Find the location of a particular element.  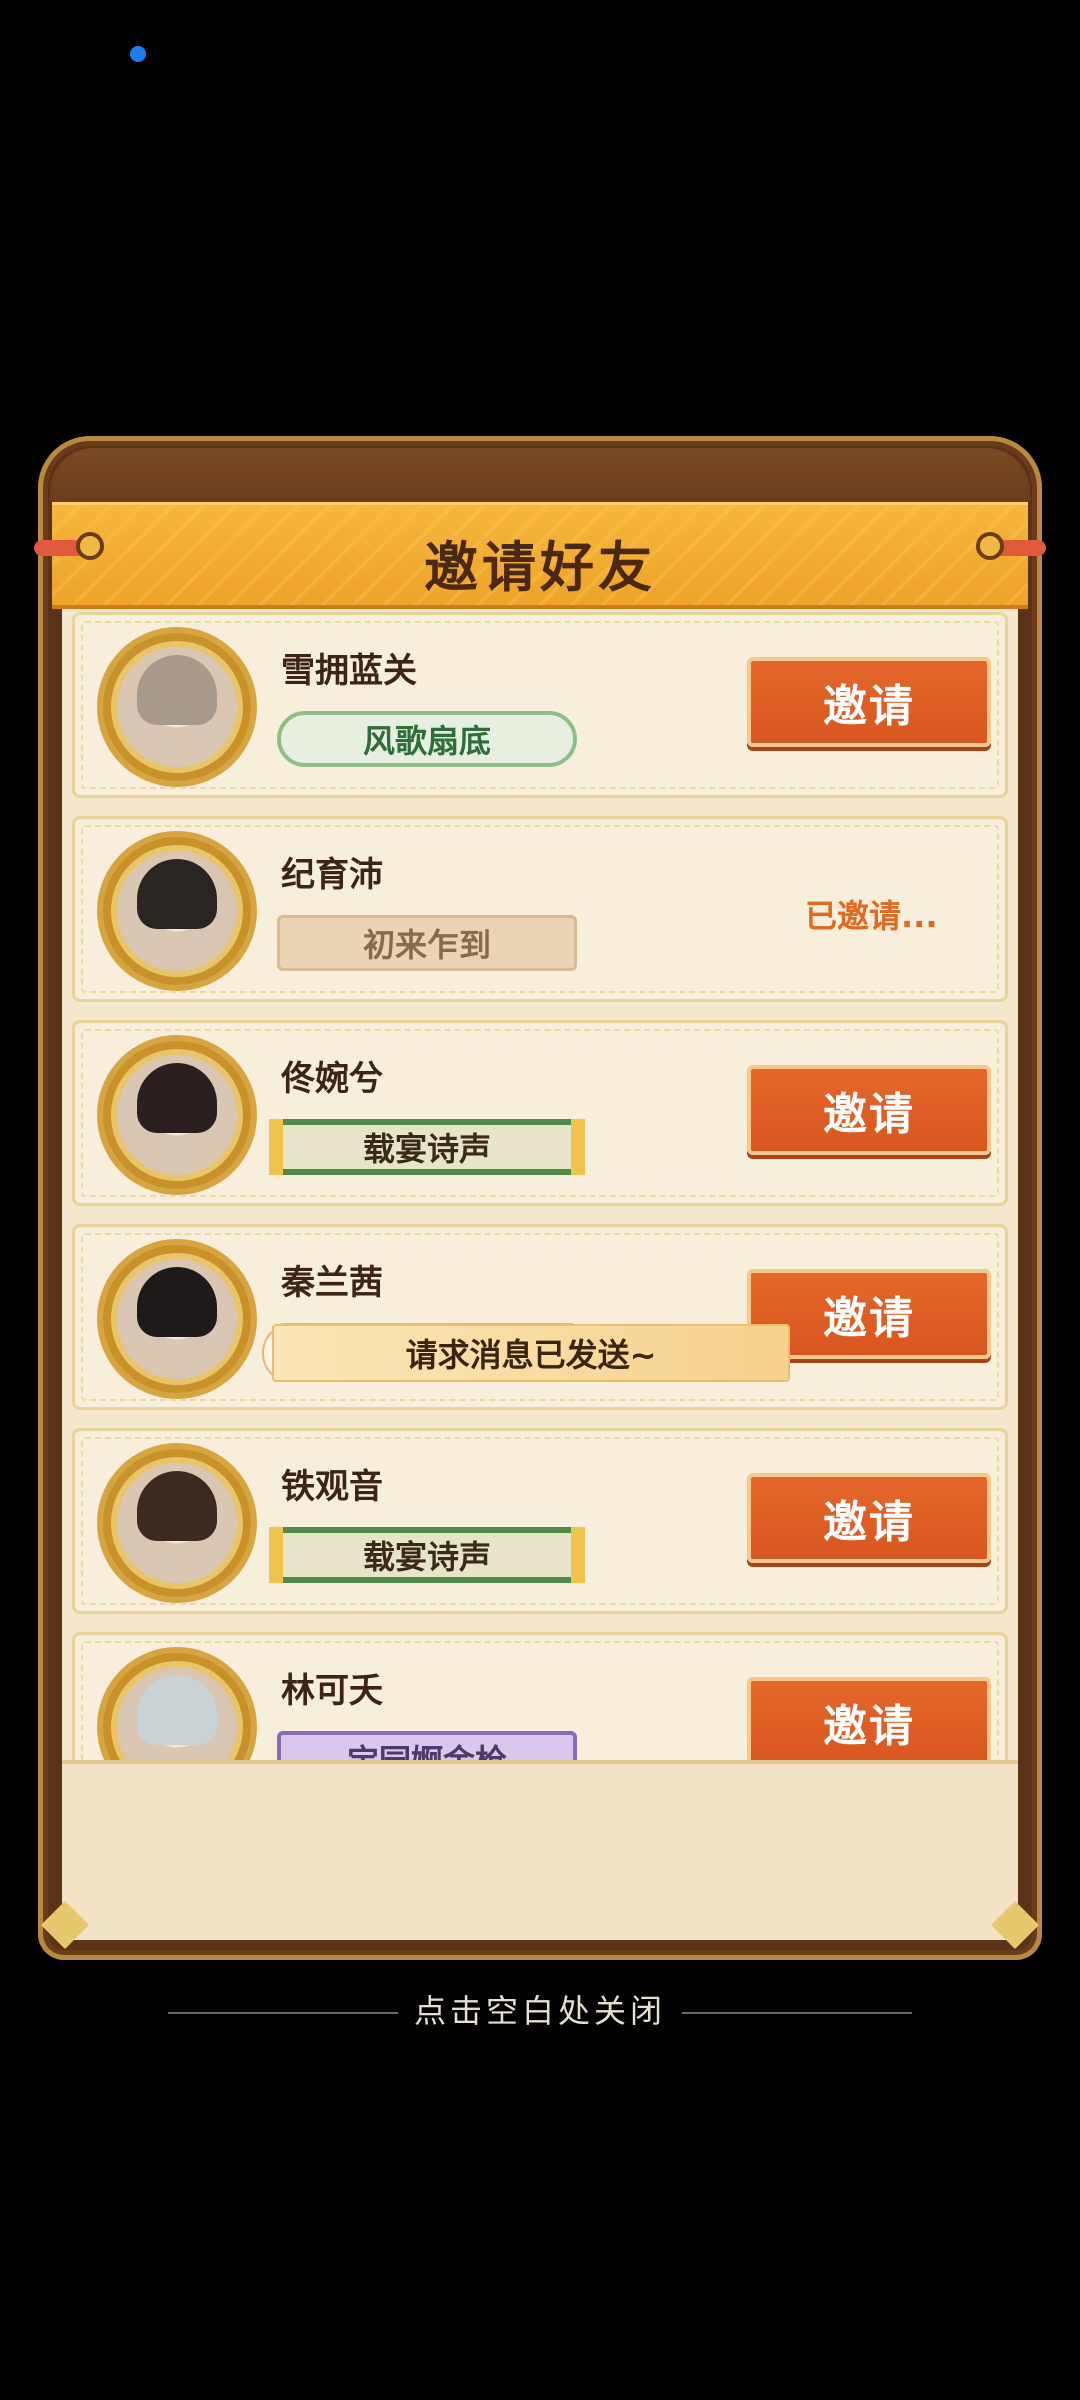

friend-row: 秦兰茜 财至 邀请 is located at coordinates (540, 1317).